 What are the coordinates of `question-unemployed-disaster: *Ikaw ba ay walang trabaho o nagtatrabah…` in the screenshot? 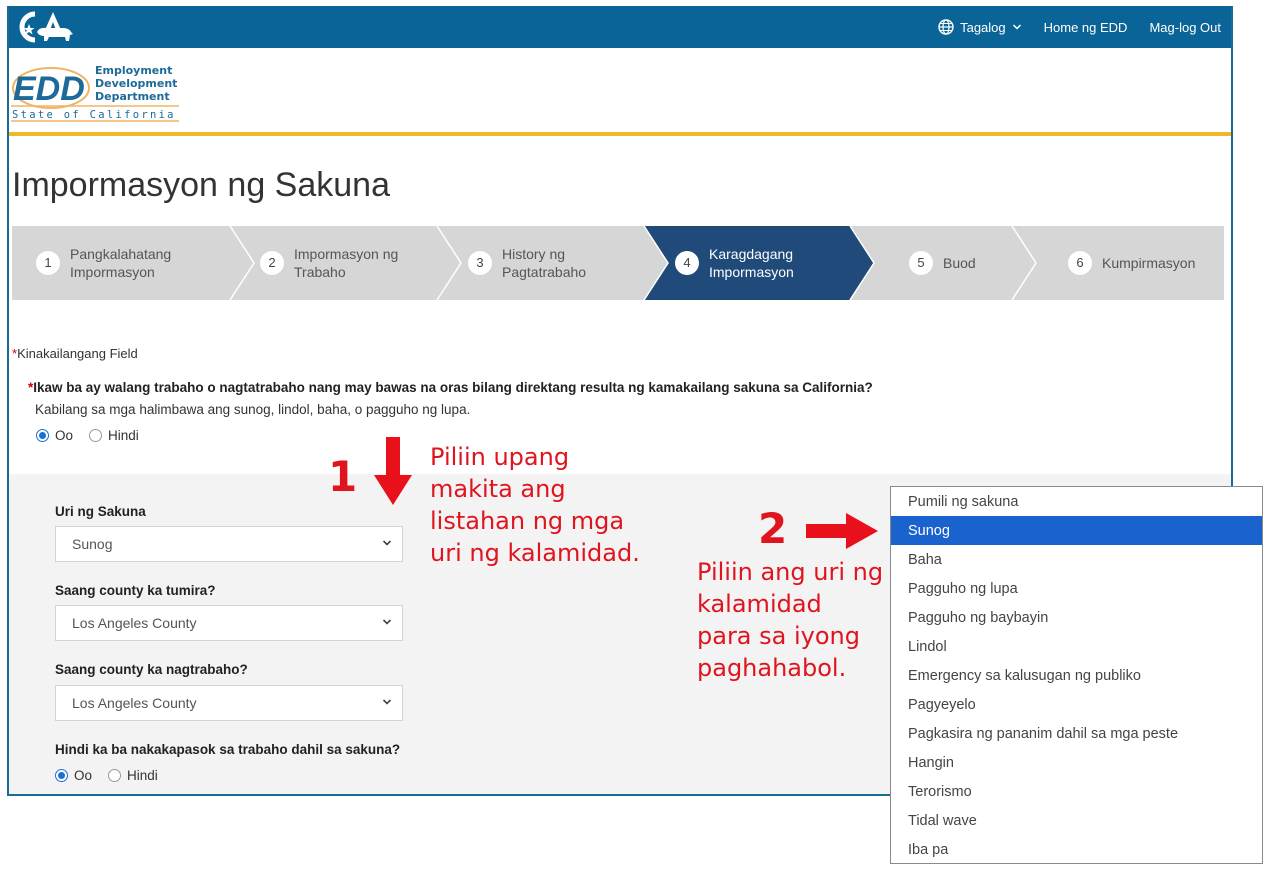 It's located at (450, 387).